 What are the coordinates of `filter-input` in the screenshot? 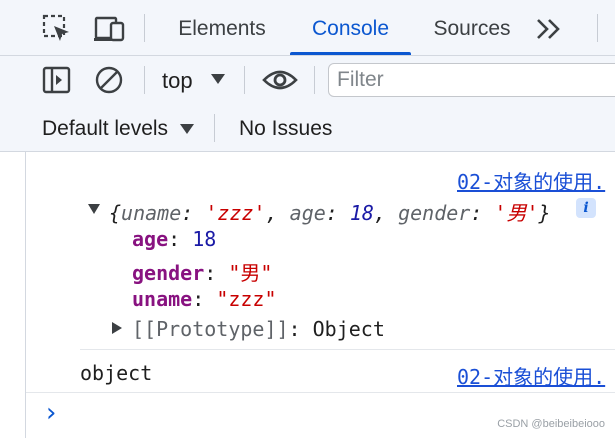 It's located at (471, 80).